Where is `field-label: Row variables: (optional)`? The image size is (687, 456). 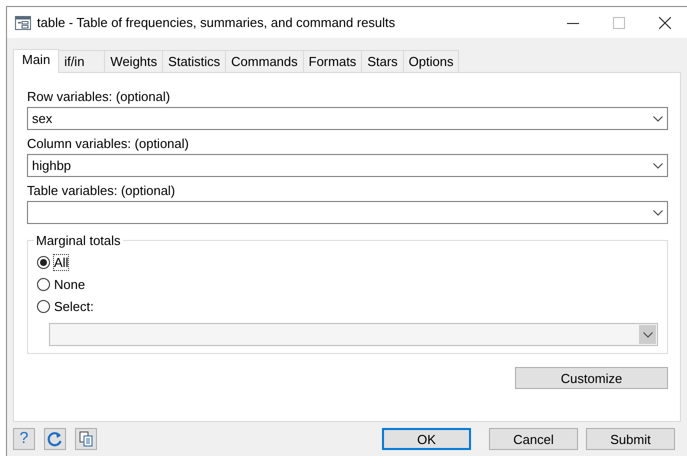
field-label: Row variables: (optional) is located at coordinates (99, 96).